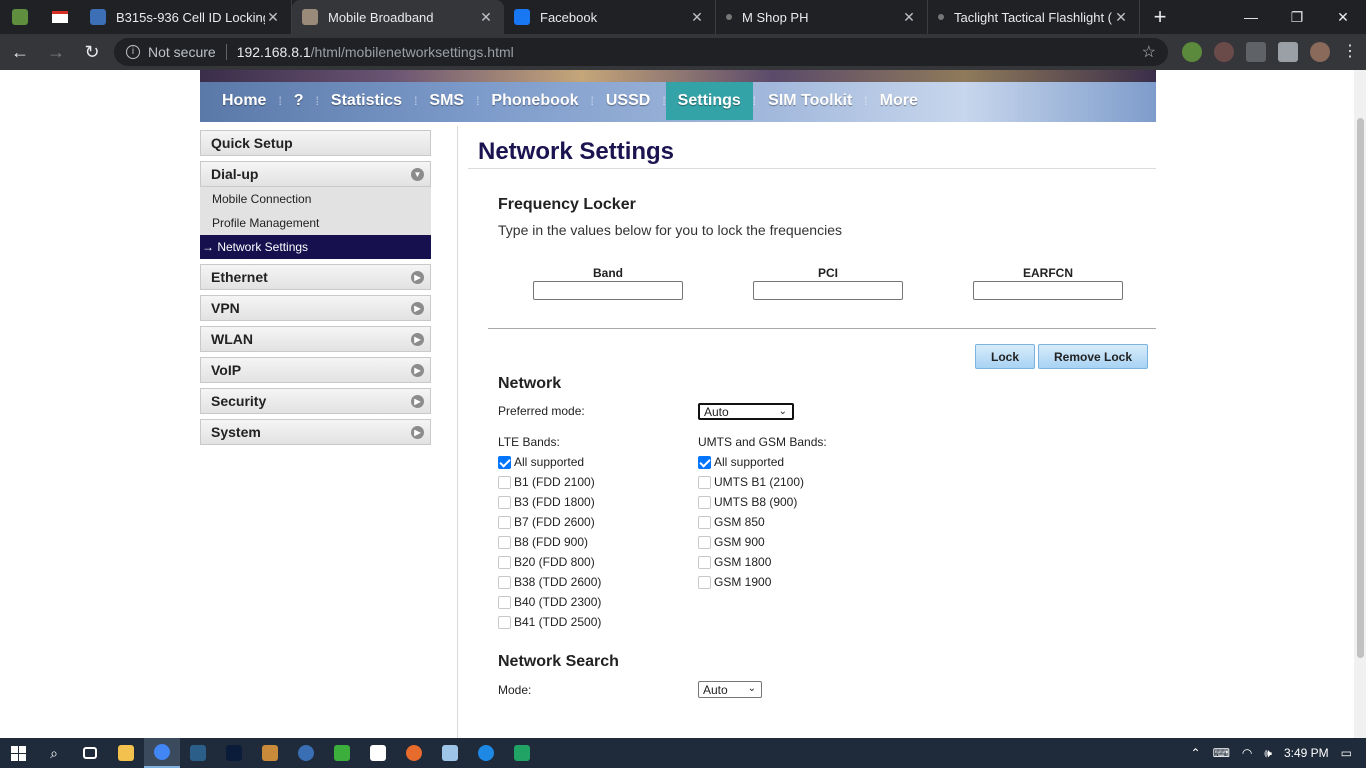  What do you see at coordinates (315, 277) in the screenshot?
I see `sidebar-item-ethernet: Ethernet ▶` at bounding box center [315, 277].